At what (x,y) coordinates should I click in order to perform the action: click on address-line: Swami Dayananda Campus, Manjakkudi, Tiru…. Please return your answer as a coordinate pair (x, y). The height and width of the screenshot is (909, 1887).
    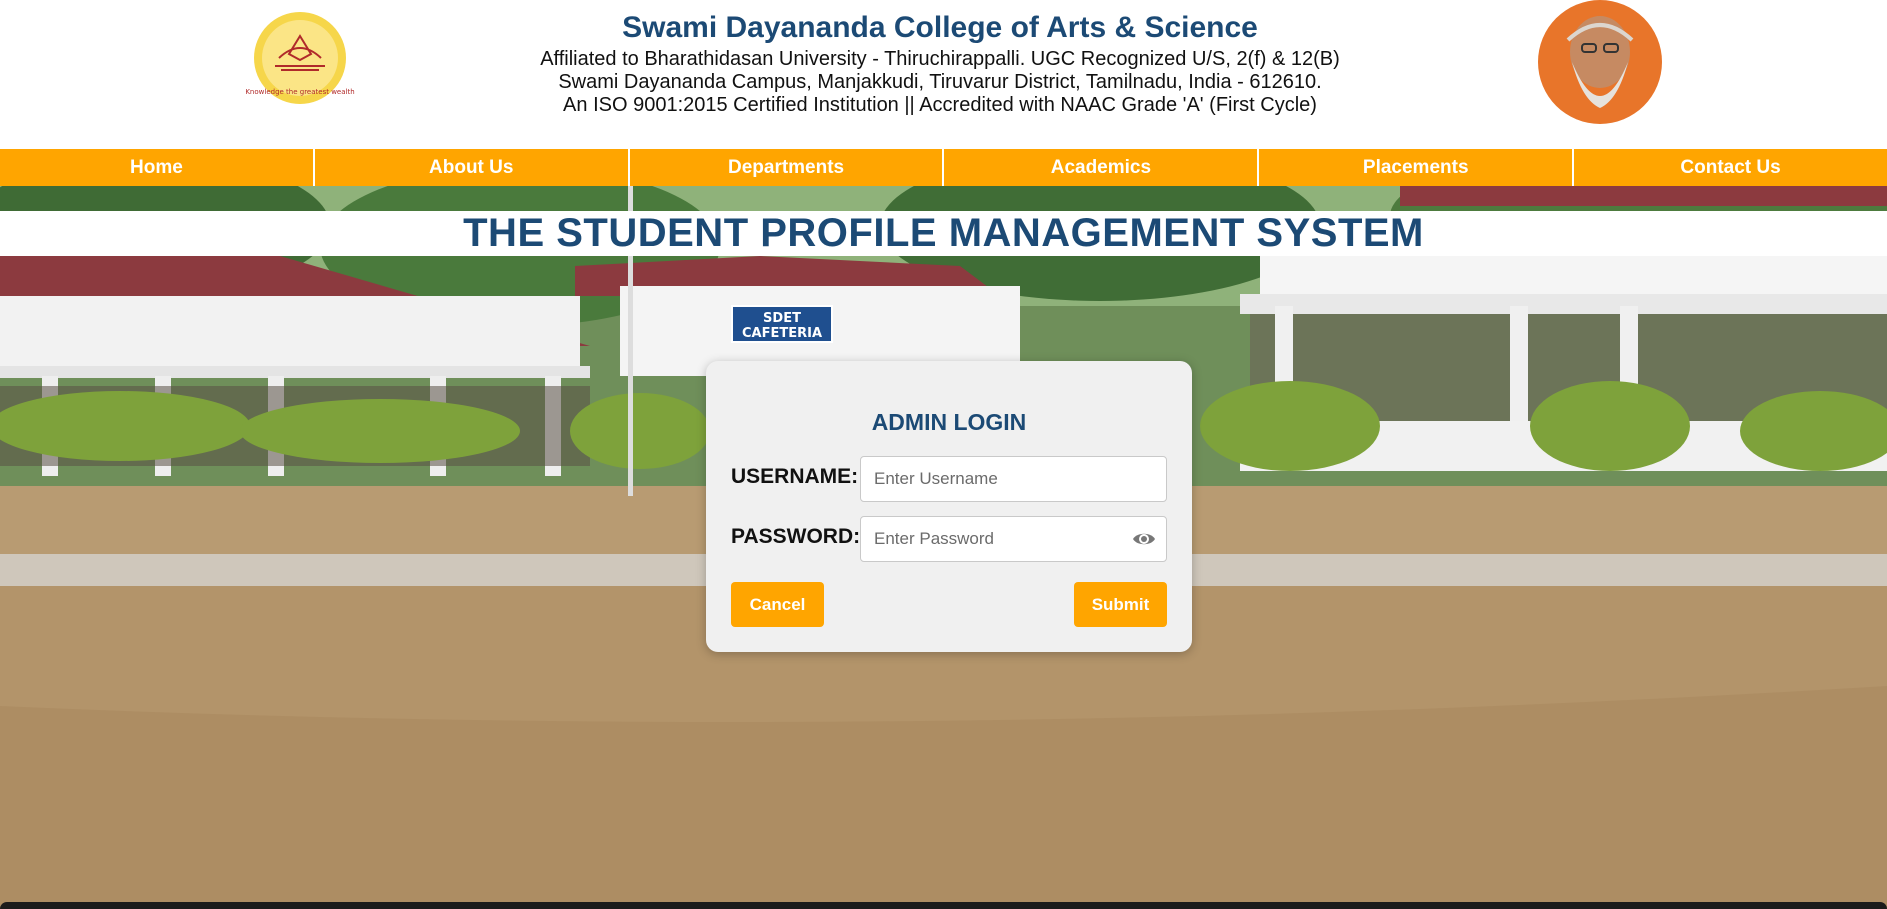
    Looking at the image, I should click on (940, 82).